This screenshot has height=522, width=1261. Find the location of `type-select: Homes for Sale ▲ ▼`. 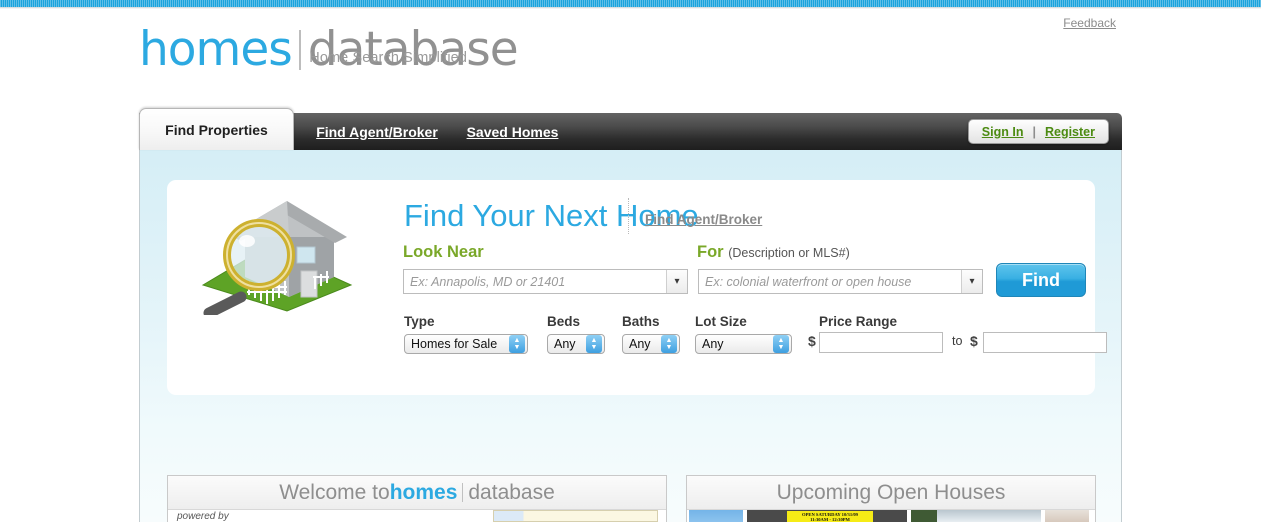

type-select: Homes for Sale ▲ ▼ is located at coordinates (466, 344).